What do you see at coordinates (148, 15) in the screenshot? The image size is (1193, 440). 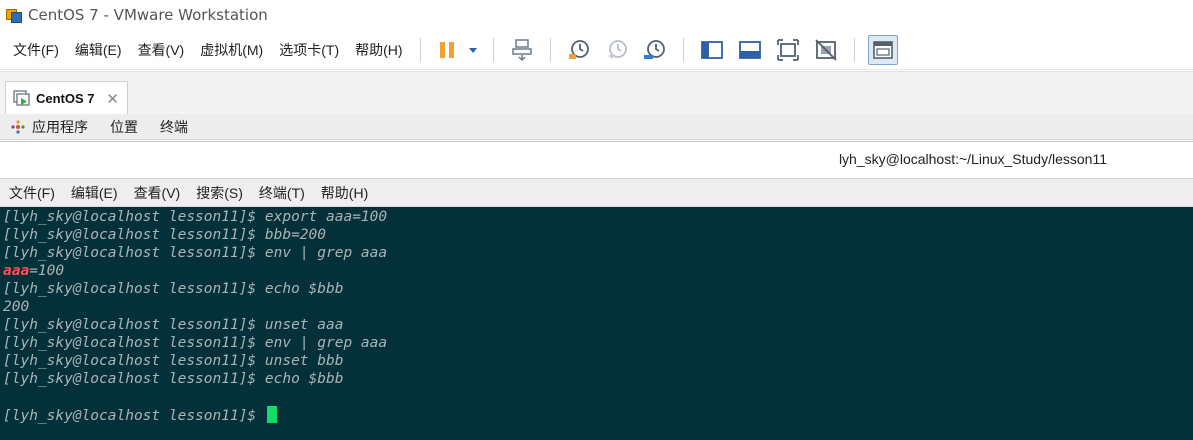 I see `window-title: CentOS 7 - VMware Workstation` at bounding box center [148, 15].